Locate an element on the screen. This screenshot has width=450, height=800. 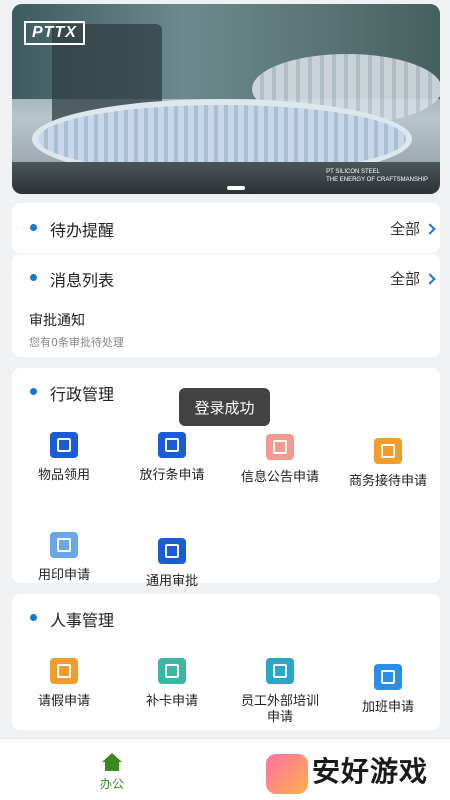
messages-more-link: 全部 is located at coordinates (412, 278).